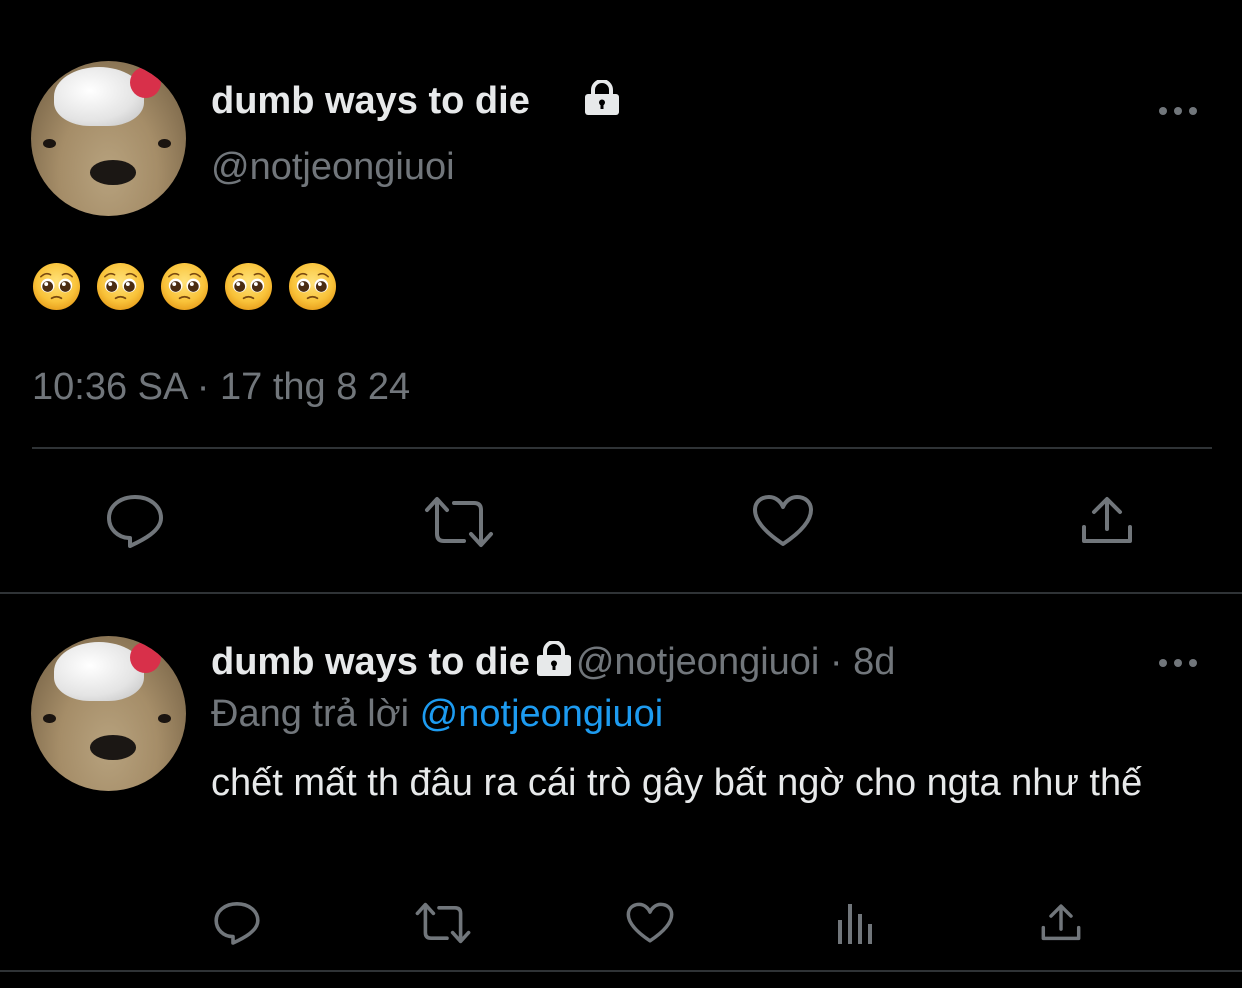 This screenshot has height=988, width=1242. Describe the element at coordinates (310, 714) in the screenshot. I see `replying-label: Đang trả lời` at that location.